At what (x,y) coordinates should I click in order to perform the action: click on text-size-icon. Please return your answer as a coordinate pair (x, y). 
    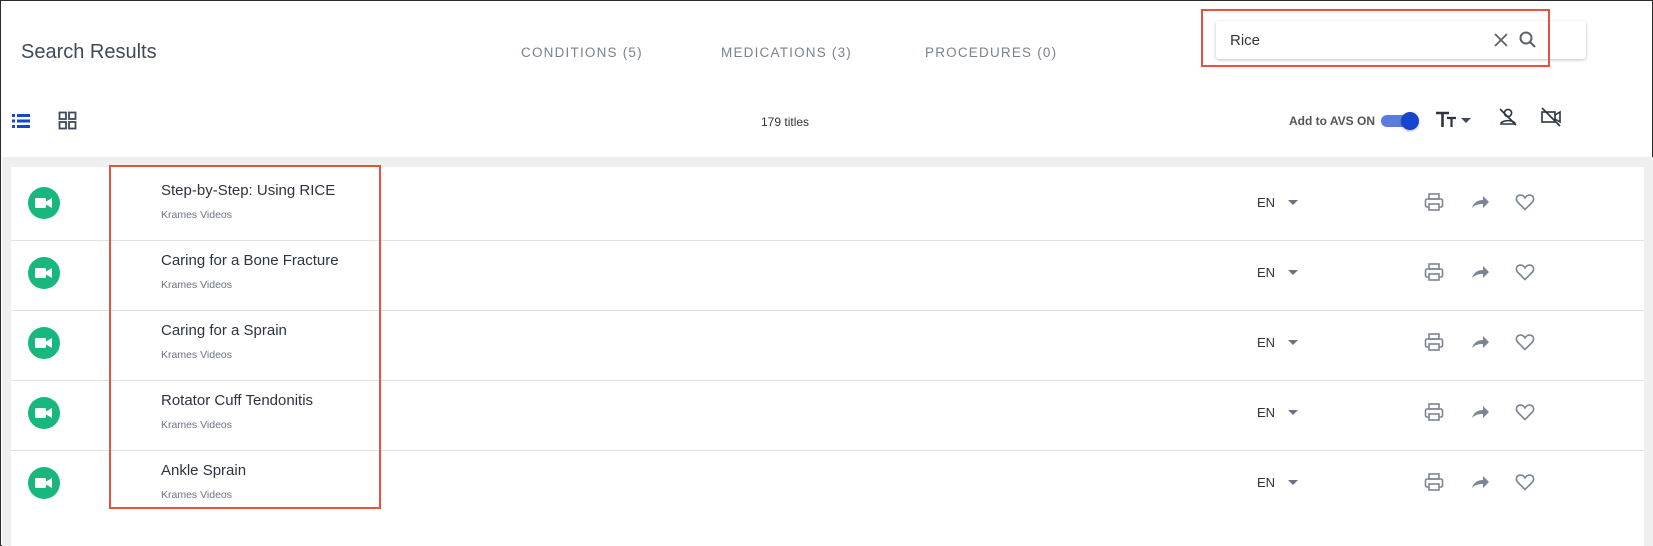
    Looking at the image, I should click on (1453, 119).